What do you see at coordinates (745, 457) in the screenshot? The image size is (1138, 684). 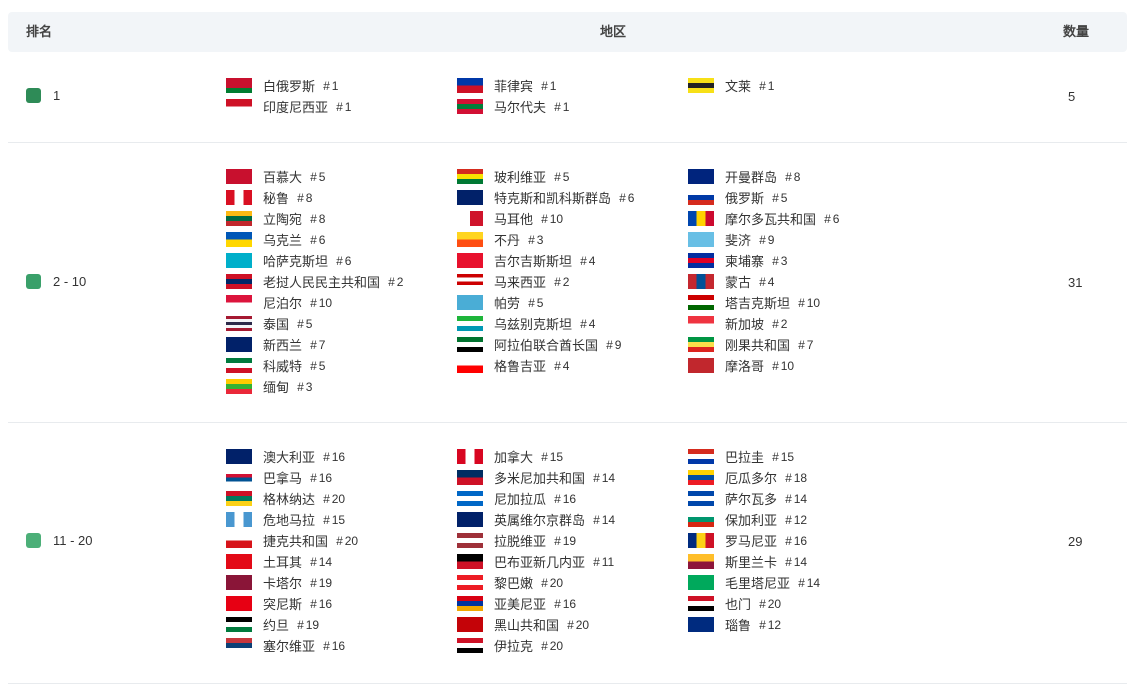 I see `region-name: 巴拉圭` at bounding box center [745, 457].